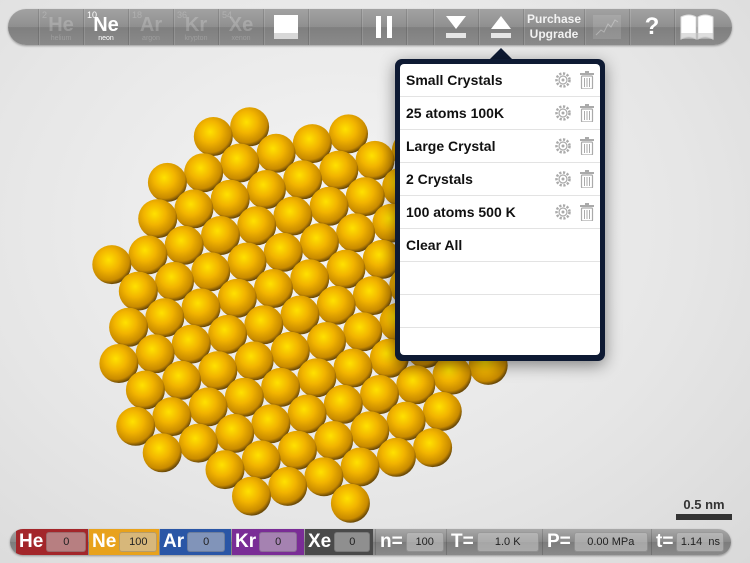  What do you see at coordinates (106, 24) in the screenshot?
I see `element-symbol: Ne` at bounding box center [106, 24].